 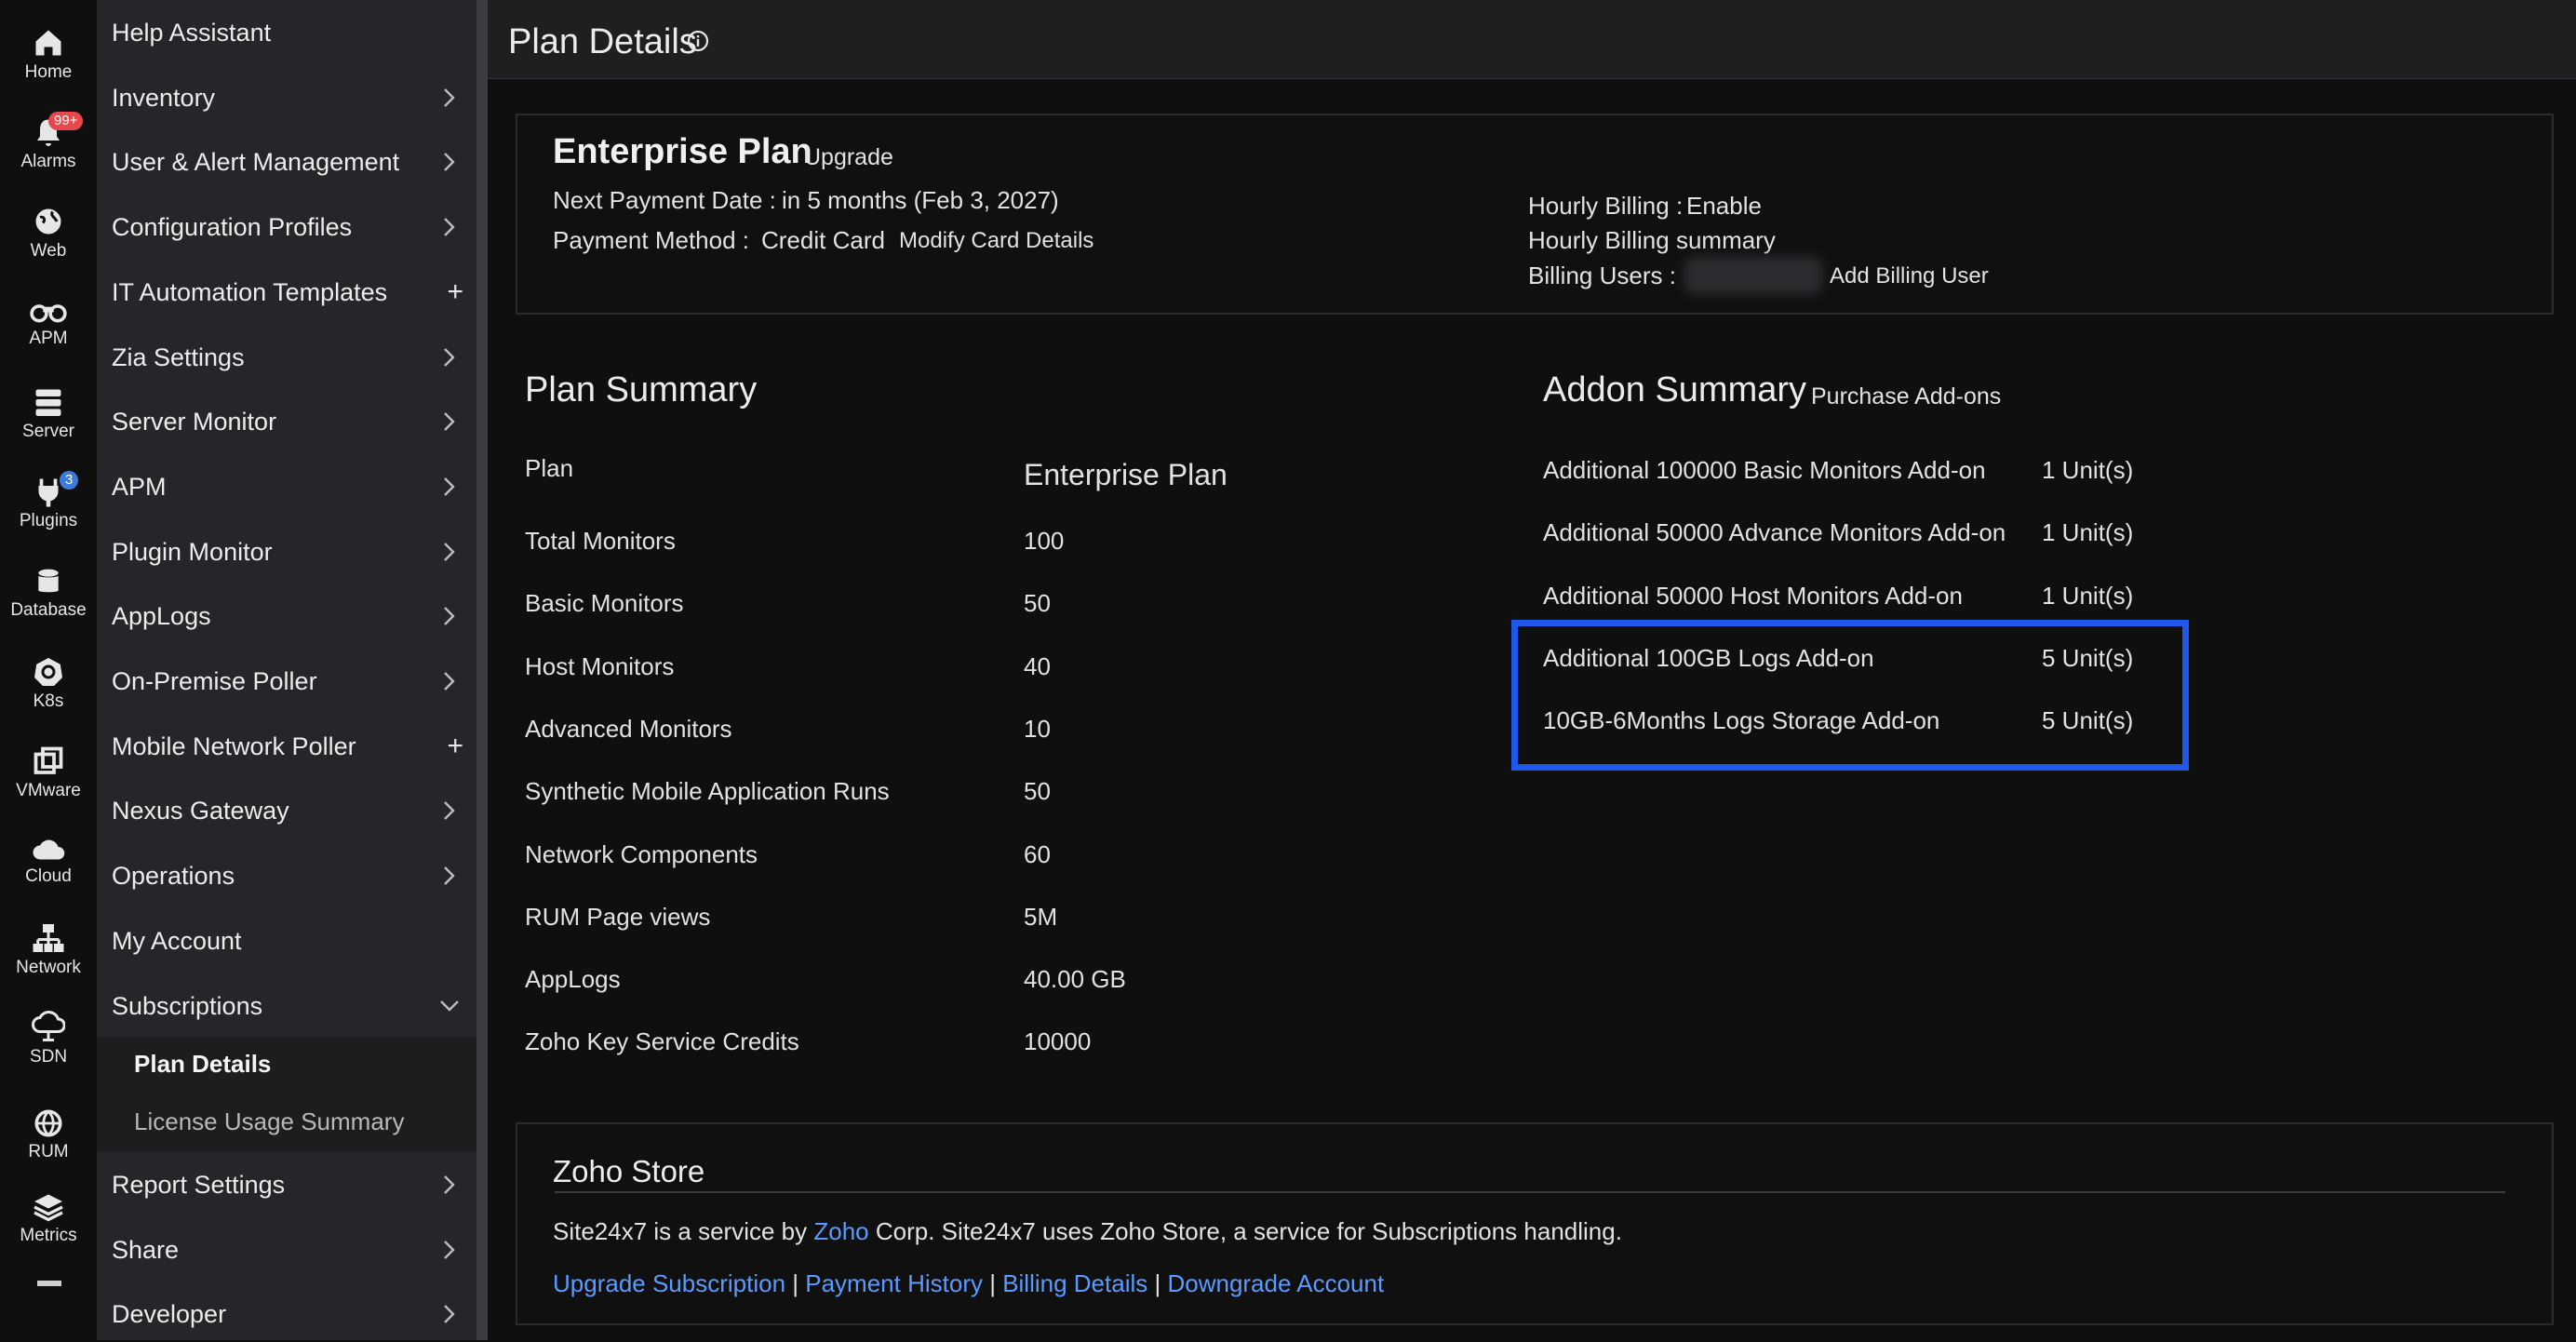 What do you see at coordinates (164, 97) in the screenshot?
I see `menu-item-label: Inventory` at bounding box center [164, 97].